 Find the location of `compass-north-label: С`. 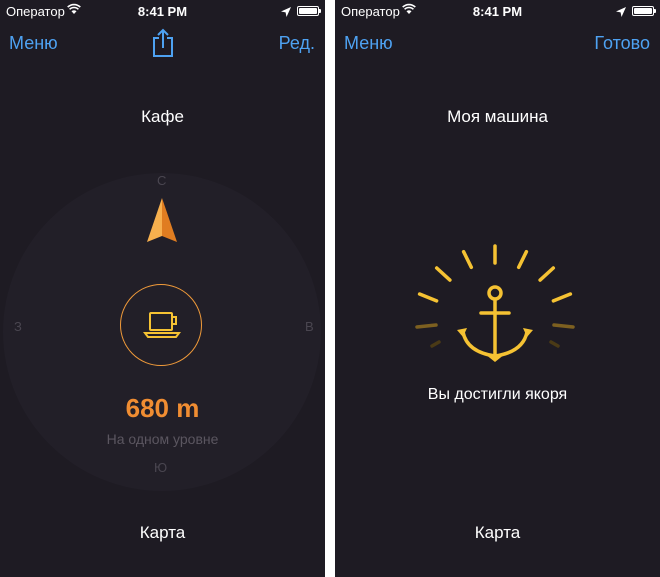

compass-north-label: С is located at coordinates (162, 180).